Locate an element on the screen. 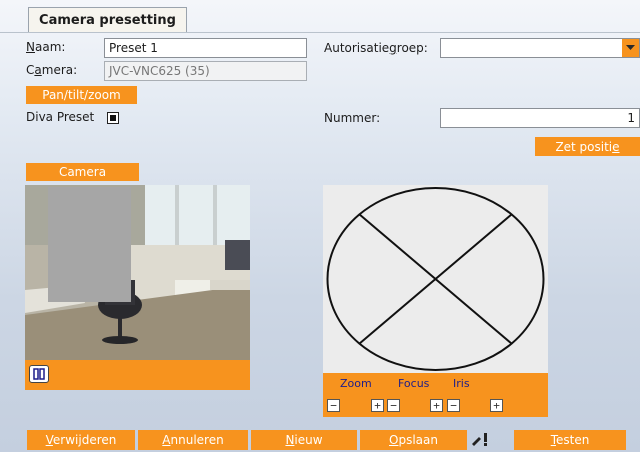  annuleren-label: Annuleren is located at coordinates (193, 440).